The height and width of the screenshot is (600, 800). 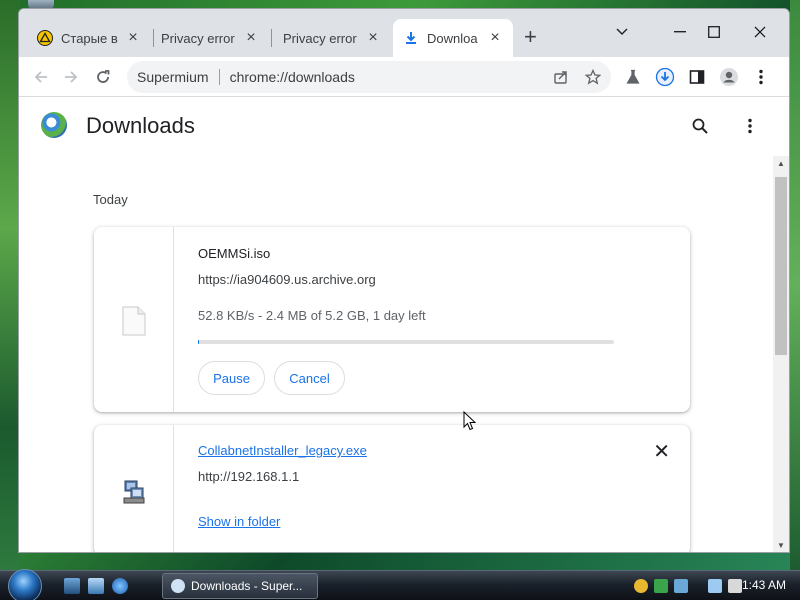 What do you see at coordinates (134, 492) in the screenshot?
I see `installer-exe-icon` at bounding box center [134, 492].